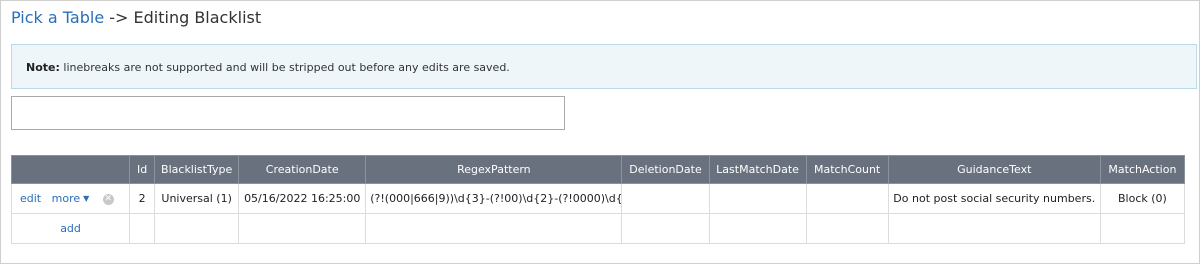 The width and height of the screenshot is (1200, 264). What do you see at coordinates (757, 198) in the screenshot?
I see `cell-lastmatchdate` at bounding box center [757, 198].